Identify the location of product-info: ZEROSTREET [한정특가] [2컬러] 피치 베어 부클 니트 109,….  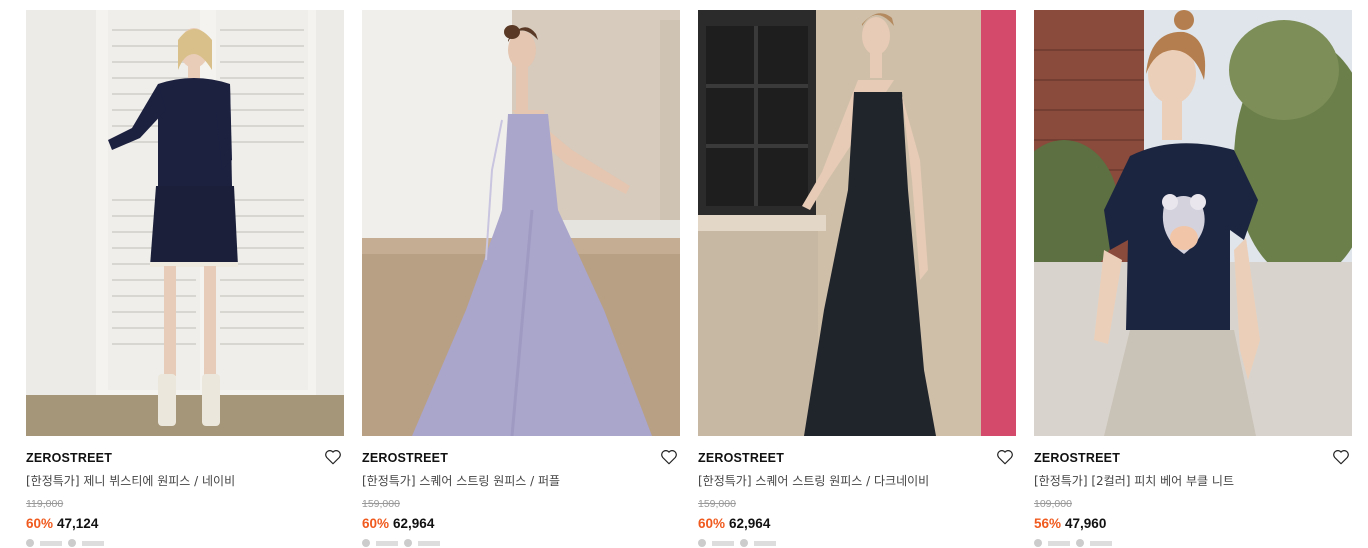
(1193, 492).